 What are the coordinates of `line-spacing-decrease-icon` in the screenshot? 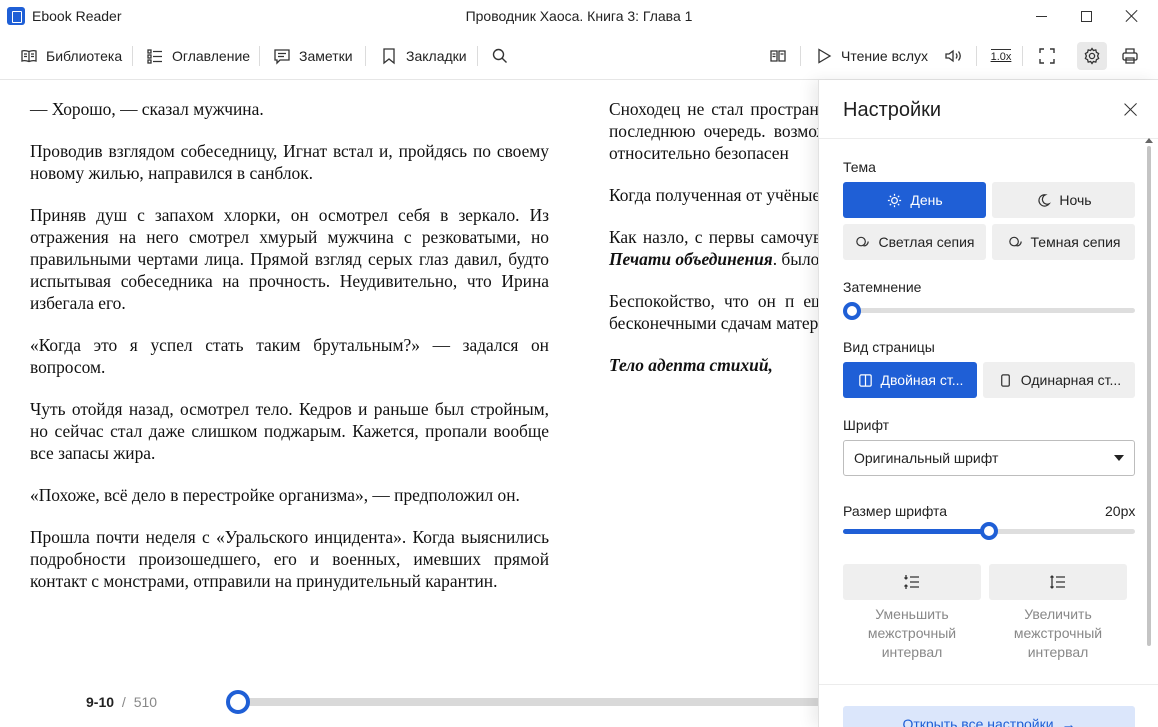 It's located at (911, 582).